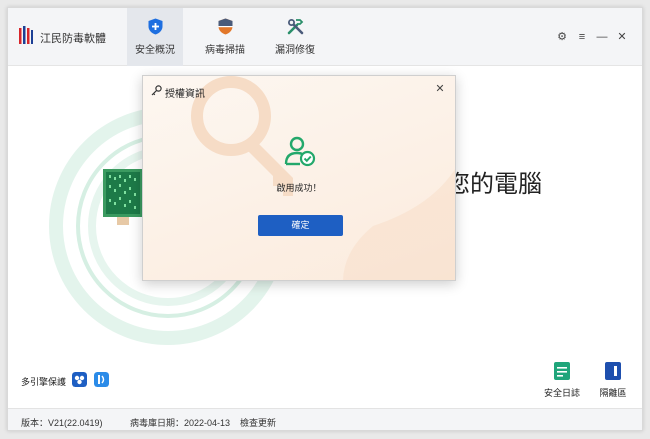  Describe the element at coordinates (155, 26) in the screenshot. I see `shield-plus-icon` at that location.